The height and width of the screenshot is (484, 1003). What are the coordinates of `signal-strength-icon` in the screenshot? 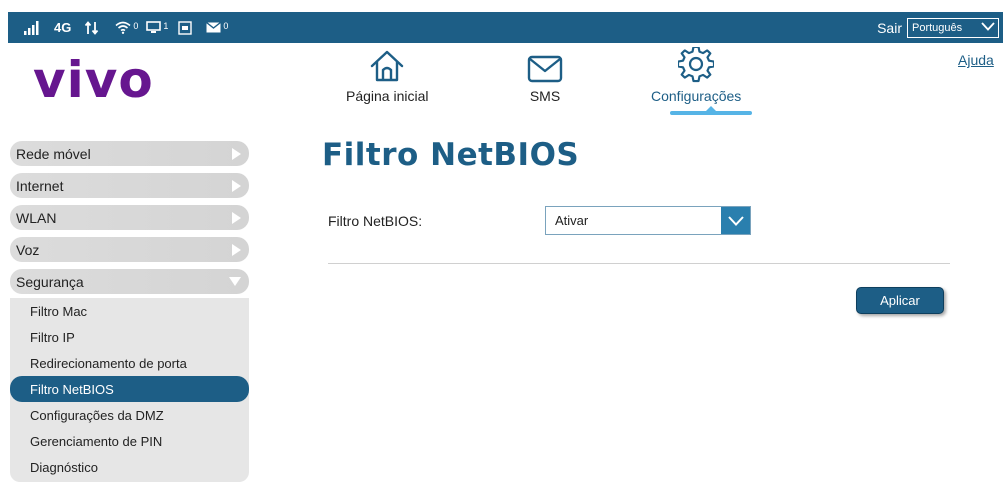 It's located at (32, 27).